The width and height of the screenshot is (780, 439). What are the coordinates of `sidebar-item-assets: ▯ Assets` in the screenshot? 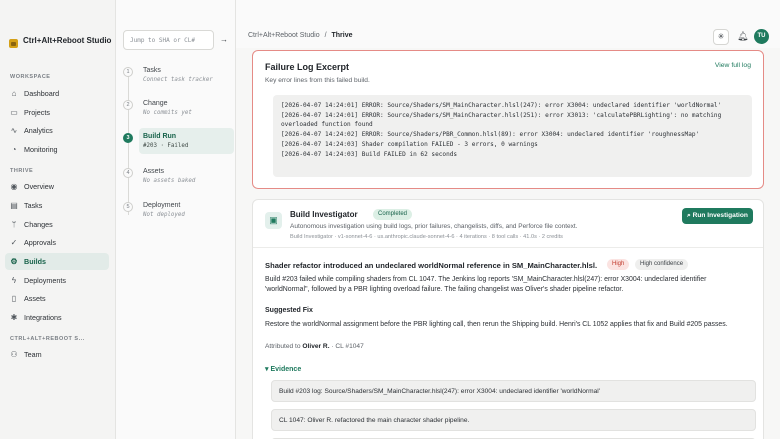 It's located at (57, 298).